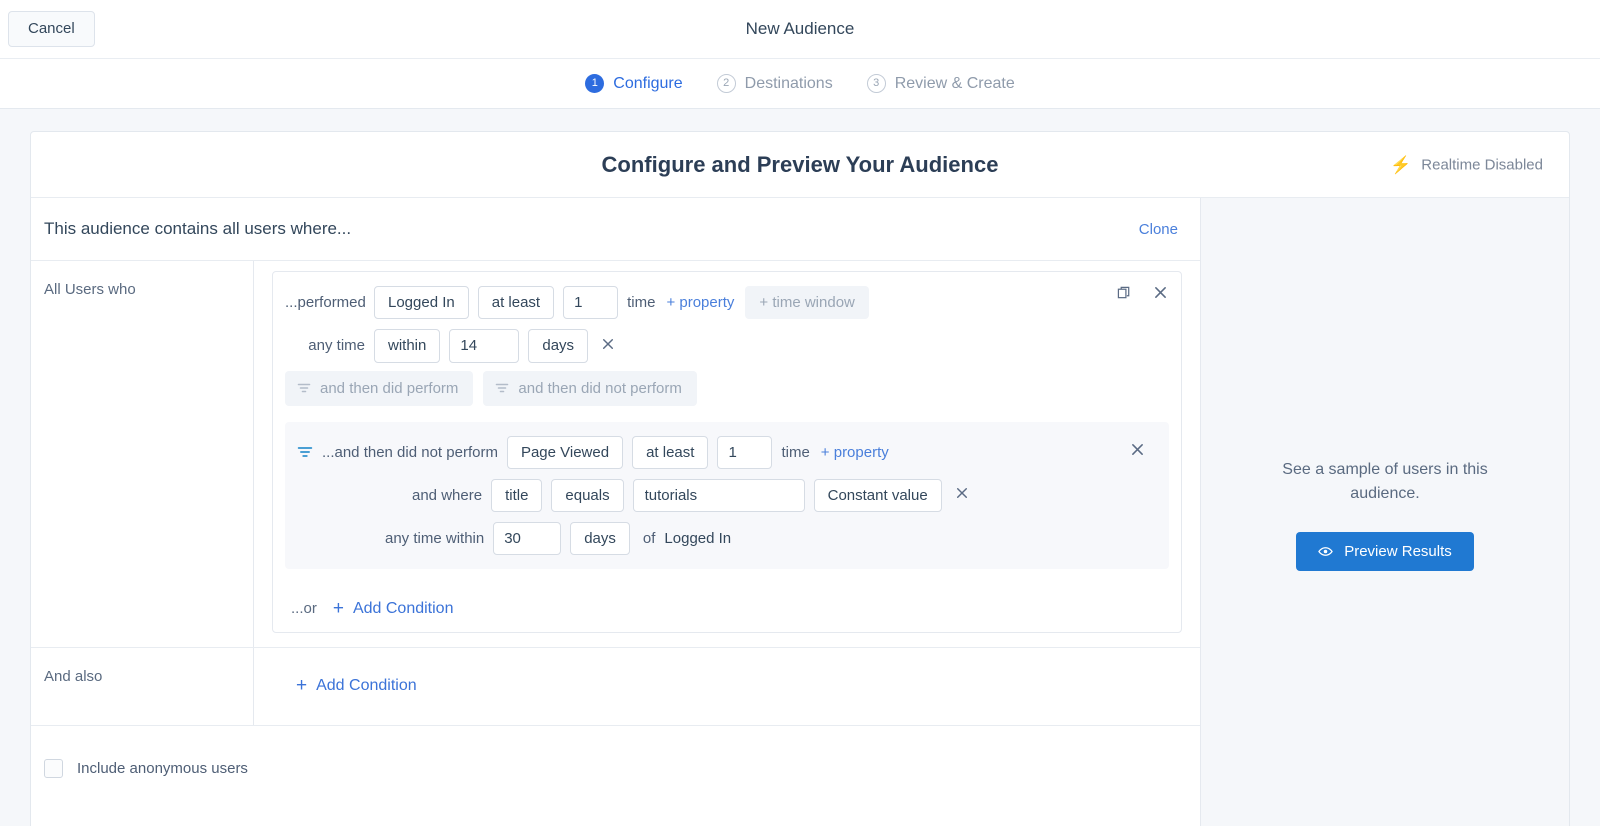 The image size is (1600, 826). I want to click on realtime-status-label: Realtime Disabled, so click(1482, 164).